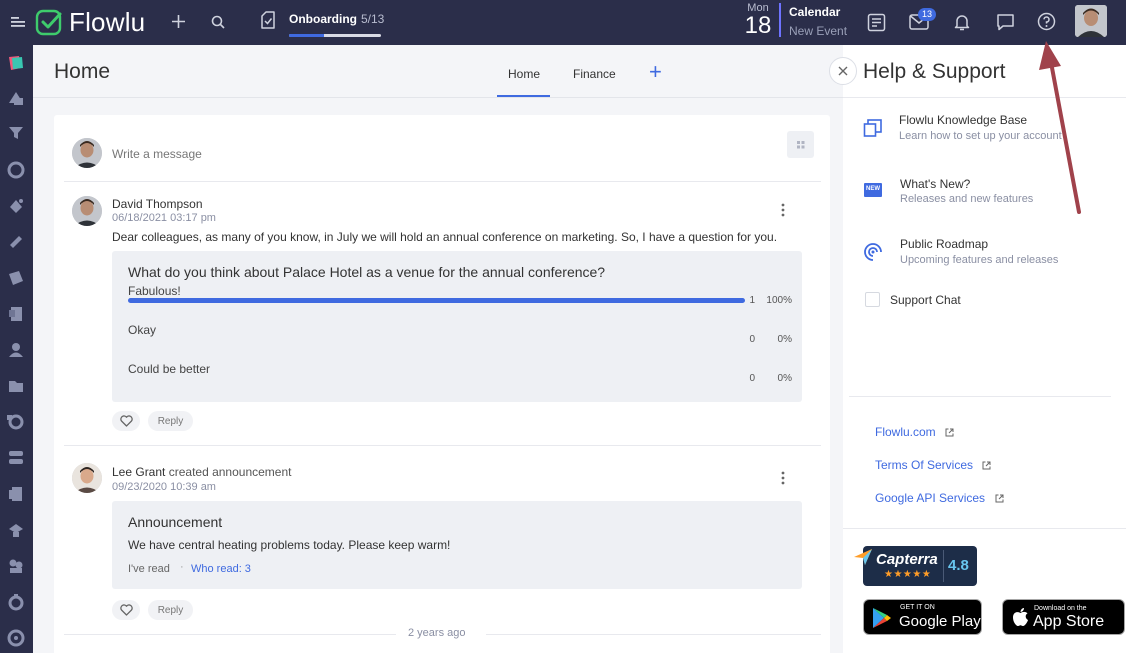  I want to click on team-icon, so click(16, 566).